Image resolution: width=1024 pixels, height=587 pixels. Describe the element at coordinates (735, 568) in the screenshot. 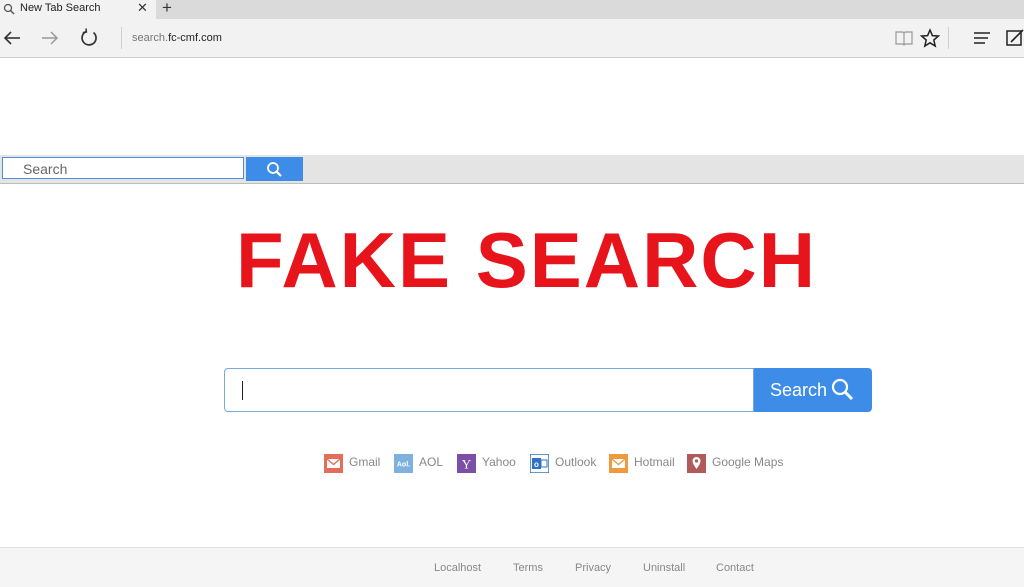

I see `footer-link-contact: Contact` at that location.